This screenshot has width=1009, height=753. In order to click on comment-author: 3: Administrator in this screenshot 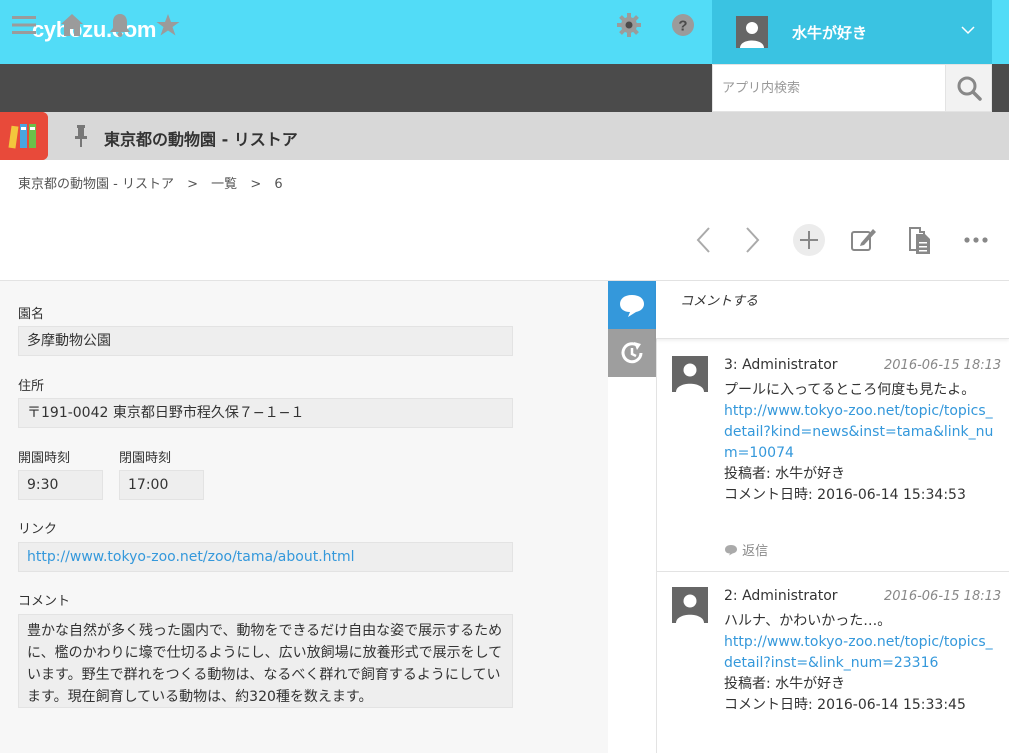, I will do `click(781, 365)`.